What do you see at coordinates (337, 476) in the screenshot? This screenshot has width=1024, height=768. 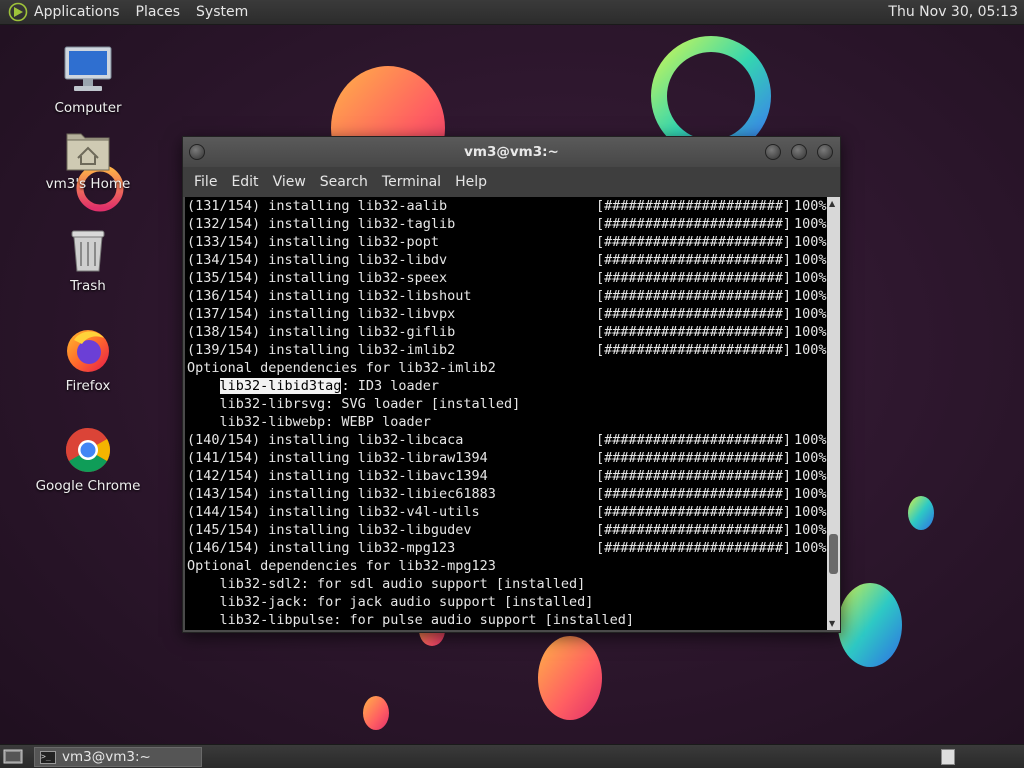 I see `install-step-text: (142/154) installing lib32-libavc1394` at bounding box center [337, 476].